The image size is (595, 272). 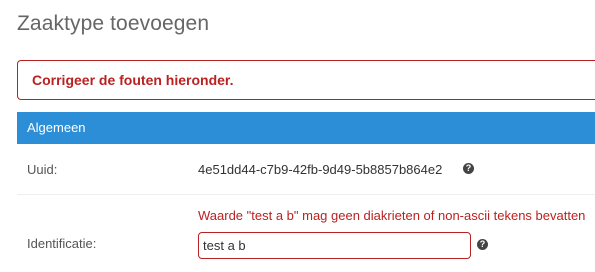 I want to click on uuid-label: Uuid:, so click(x=42, y=169).